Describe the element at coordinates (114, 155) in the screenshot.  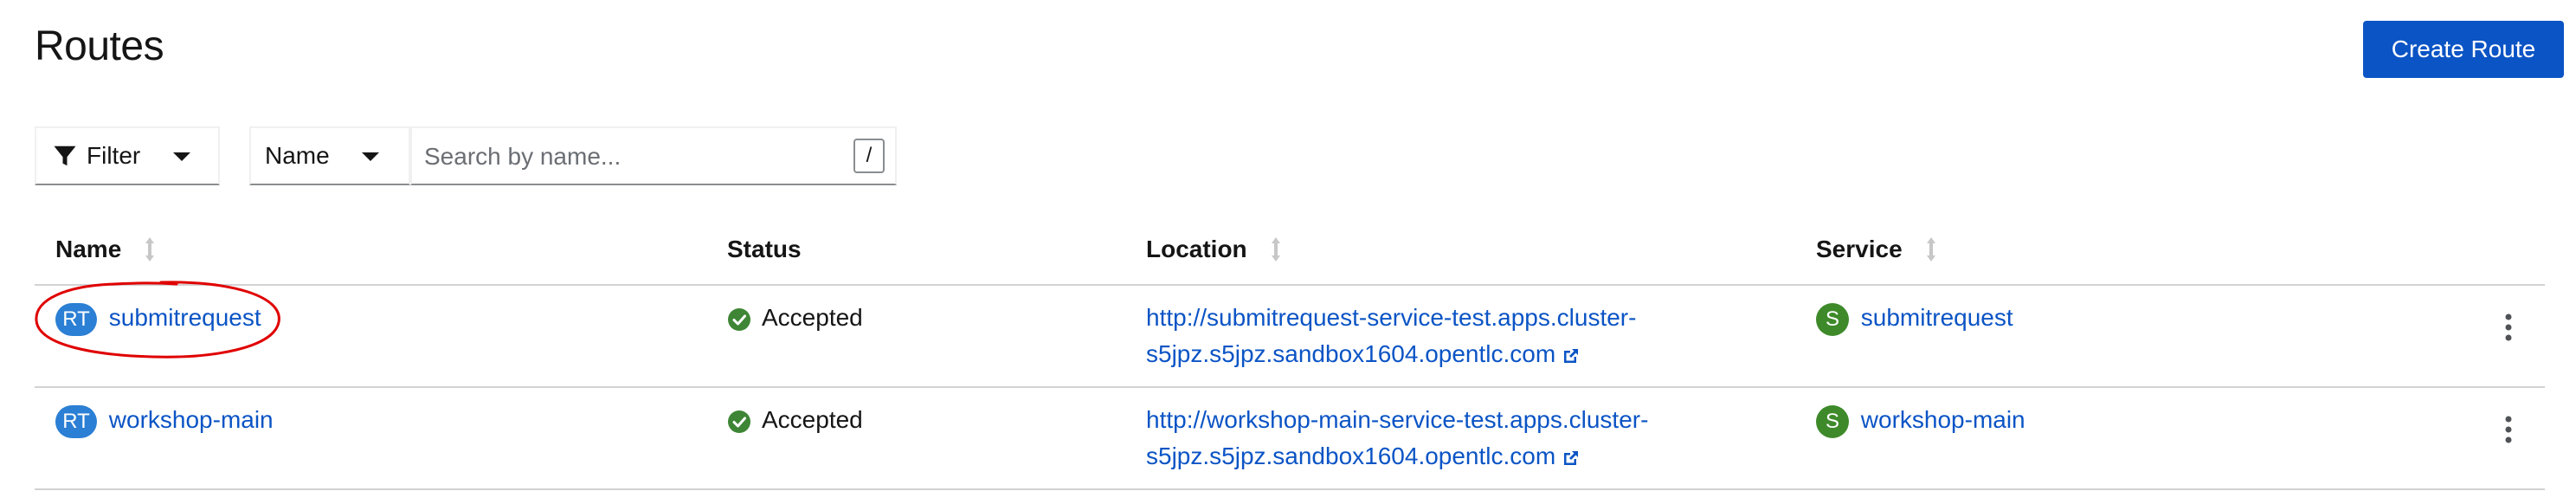
I see `filter-label: Filter` at that location.